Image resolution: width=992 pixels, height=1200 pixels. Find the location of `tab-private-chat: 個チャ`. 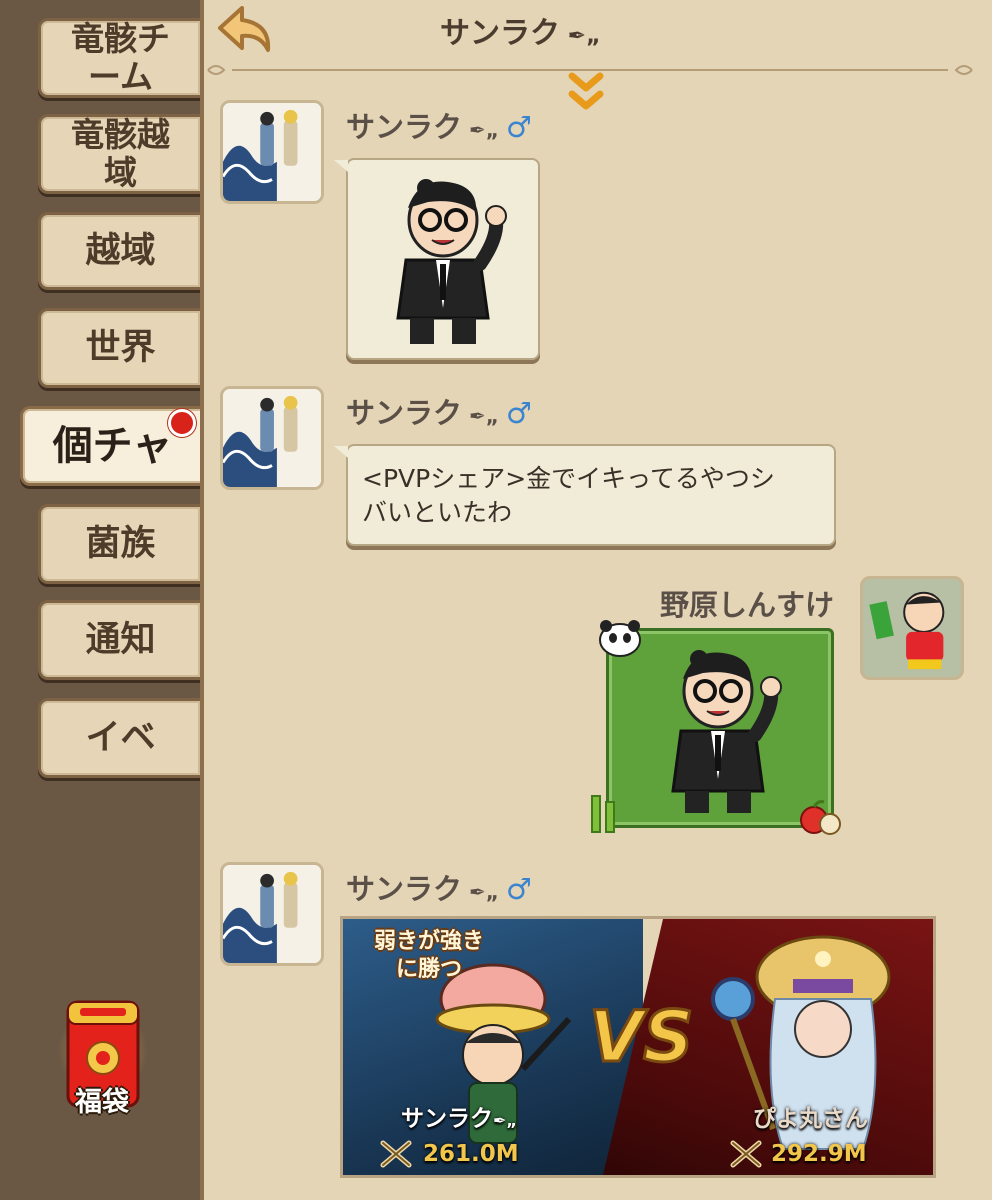

tab-private-chat: 個チャ is located at coordinates (111, 446).